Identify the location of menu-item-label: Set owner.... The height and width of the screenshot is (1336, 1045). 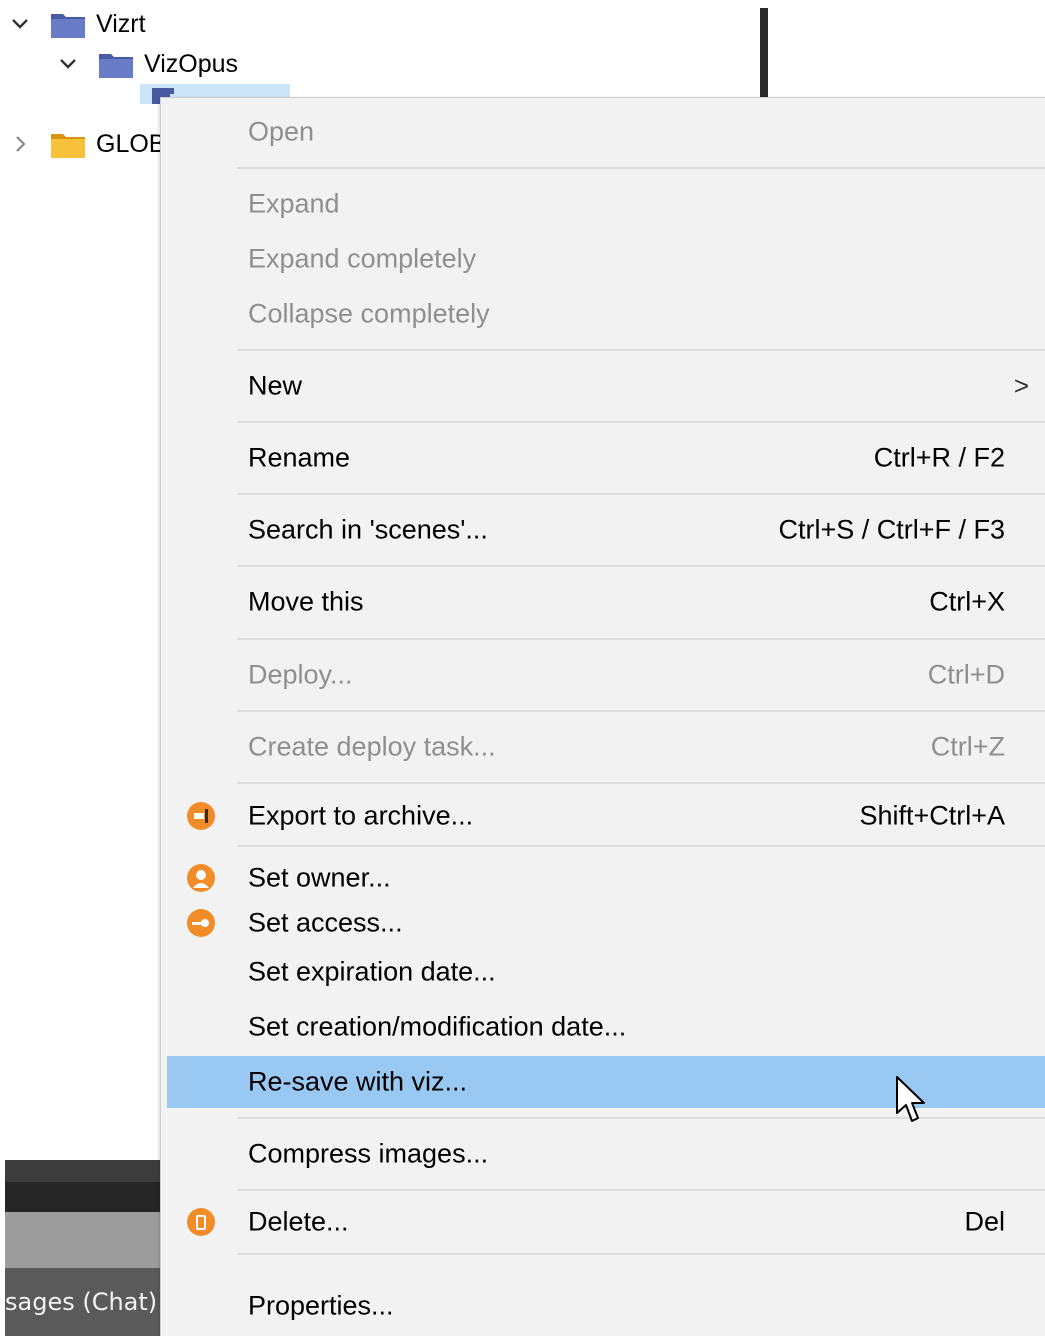
(319, 877).